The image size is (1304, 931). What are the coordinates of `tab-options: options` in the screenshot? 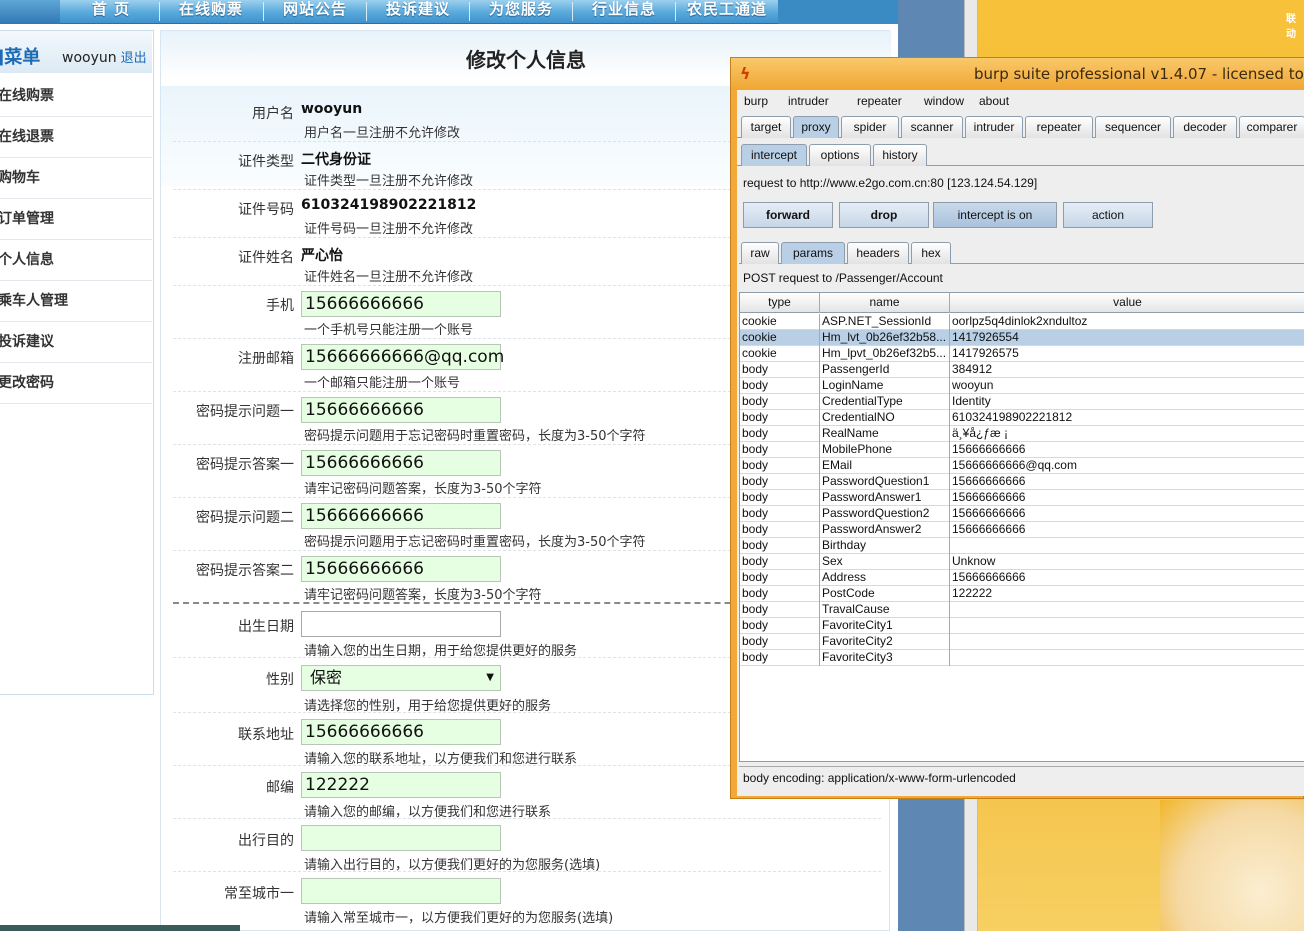 It's located at (840, 155).